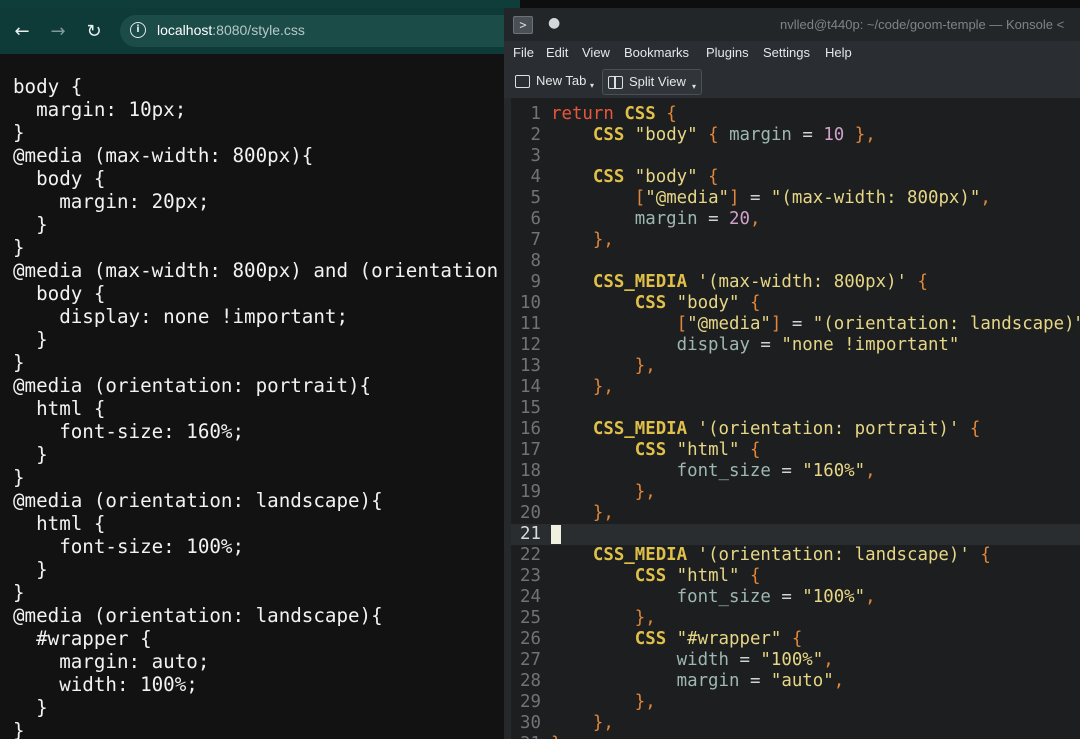  I want to click on code-line: 14 },, so click(795, 387).